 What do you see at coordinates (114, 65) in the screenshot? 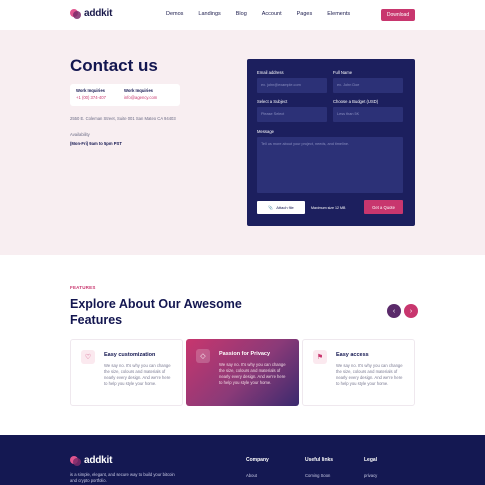
I see `page-title: Contact us` at bounding box center [114, 65].